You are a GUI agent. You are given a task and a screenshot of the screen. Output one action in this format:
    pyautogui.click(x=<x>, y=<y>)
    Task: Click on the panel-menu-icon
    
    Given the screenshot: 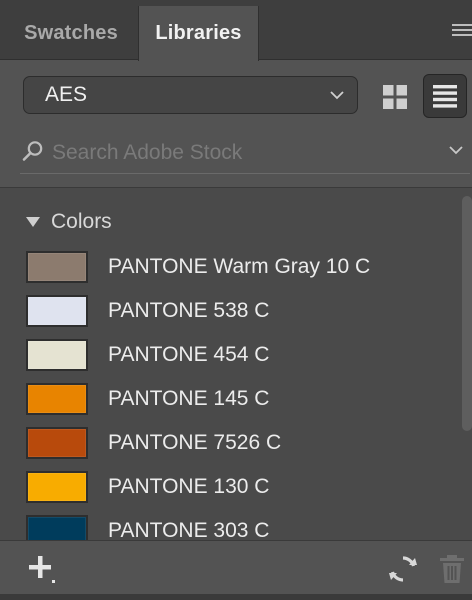 What is the action you would take?
    pyautogui.click(x=462, y=32)
    